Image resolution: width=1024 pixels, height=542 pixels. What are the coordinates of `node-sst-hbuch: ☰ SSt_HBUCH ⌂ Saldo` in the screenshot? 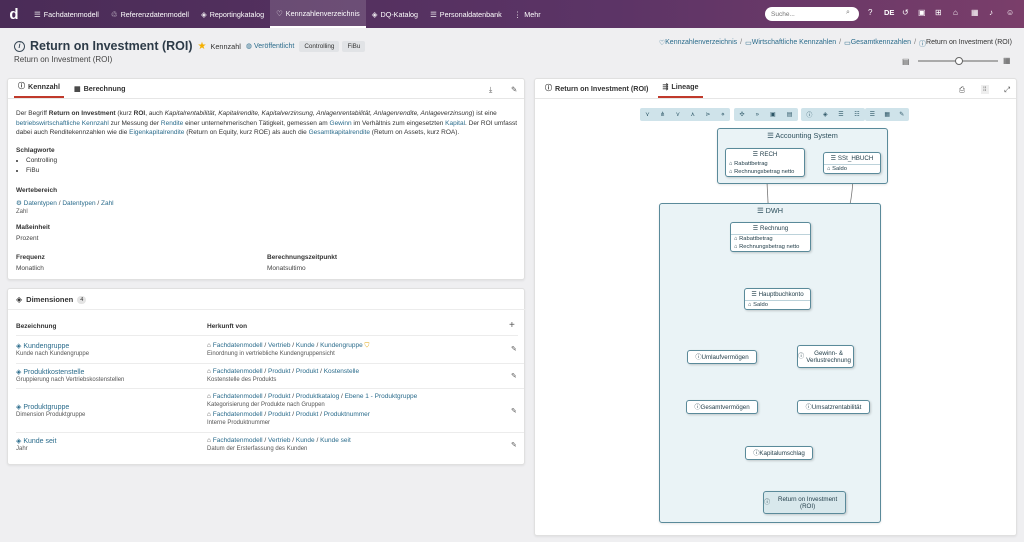 It's located at (852, 163).